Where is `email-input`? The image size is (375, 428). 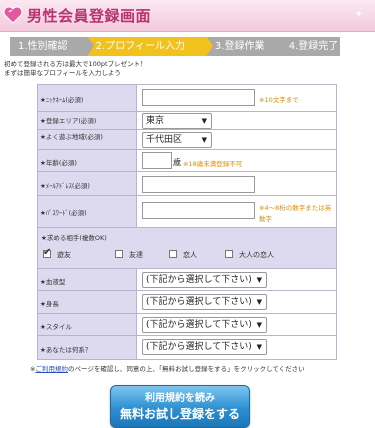
email-input is located at coordinates (198, 184).